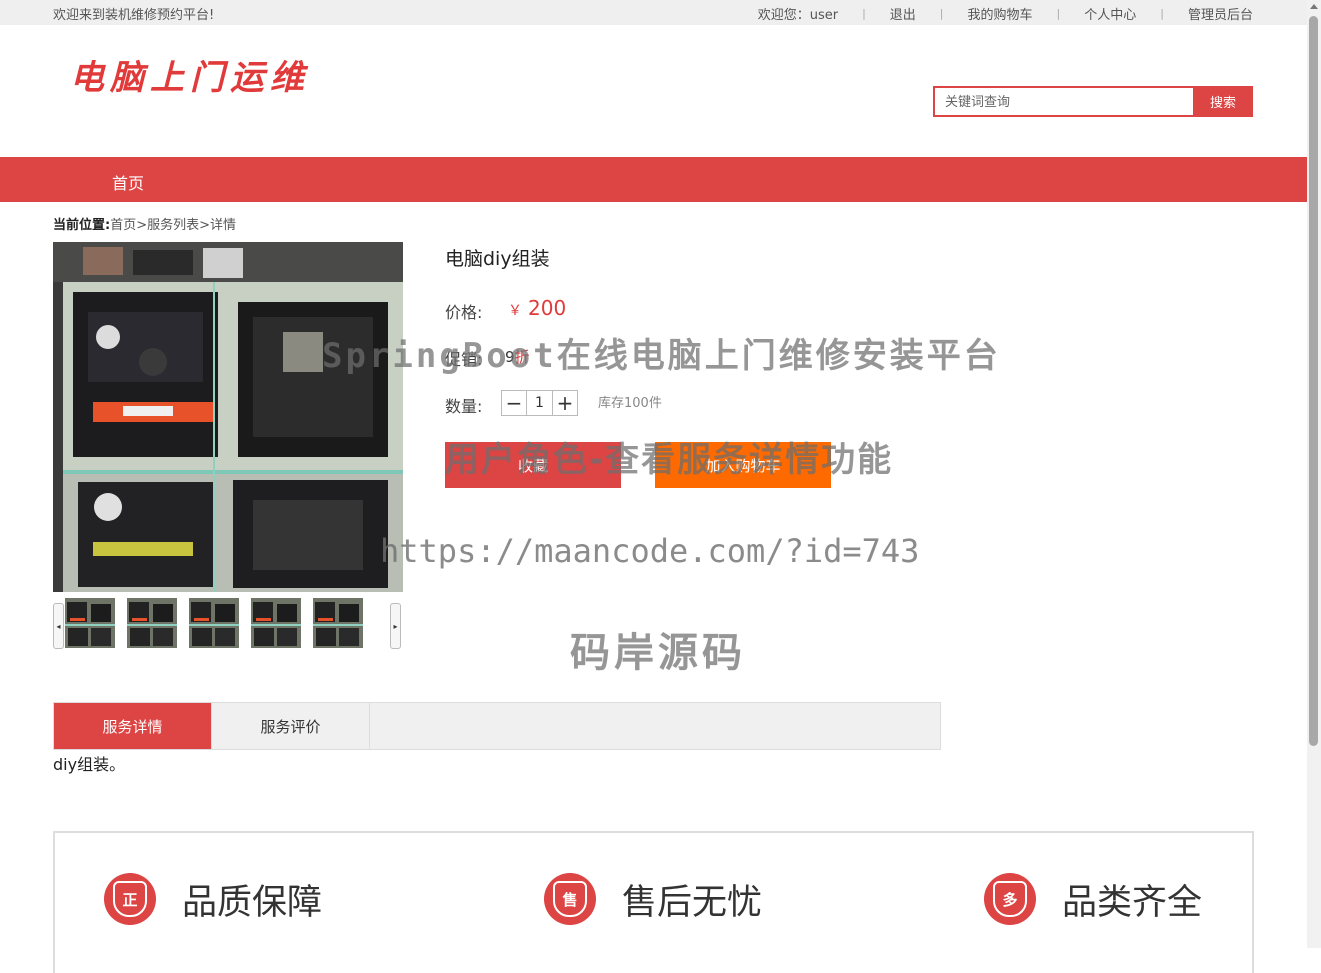 The height and width of the screenshot is (973, 1321). What do you see at coordinates (223, 225) in the screenshot?
I see `breadcrumb-current: 详情` at bounding box center [223, 225].